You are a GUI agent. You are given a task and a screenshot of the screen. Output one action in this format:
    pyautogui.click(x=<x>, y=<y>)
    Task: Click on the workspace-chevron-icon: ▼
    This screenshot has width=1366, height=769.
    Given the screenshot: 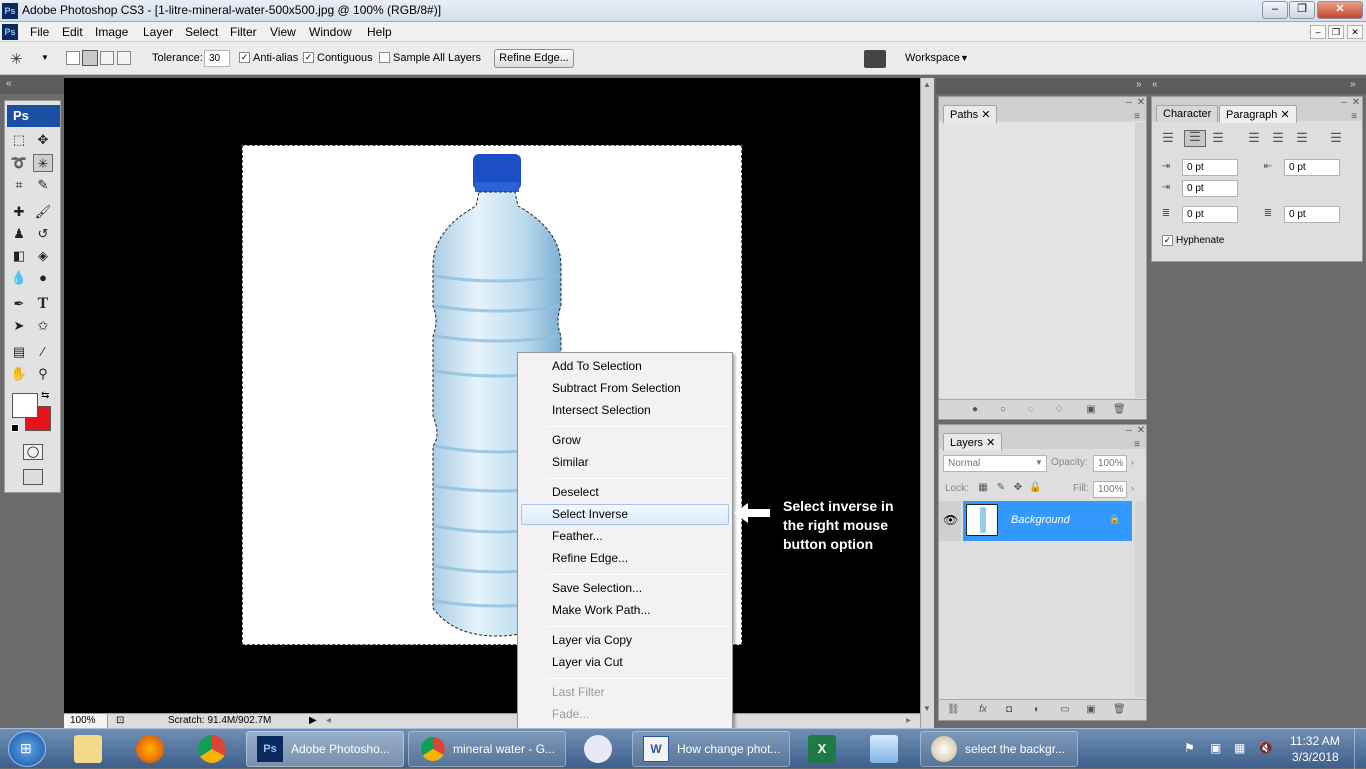 What is the action you would take?
    pyautogui.click(x=964, y=58)
    